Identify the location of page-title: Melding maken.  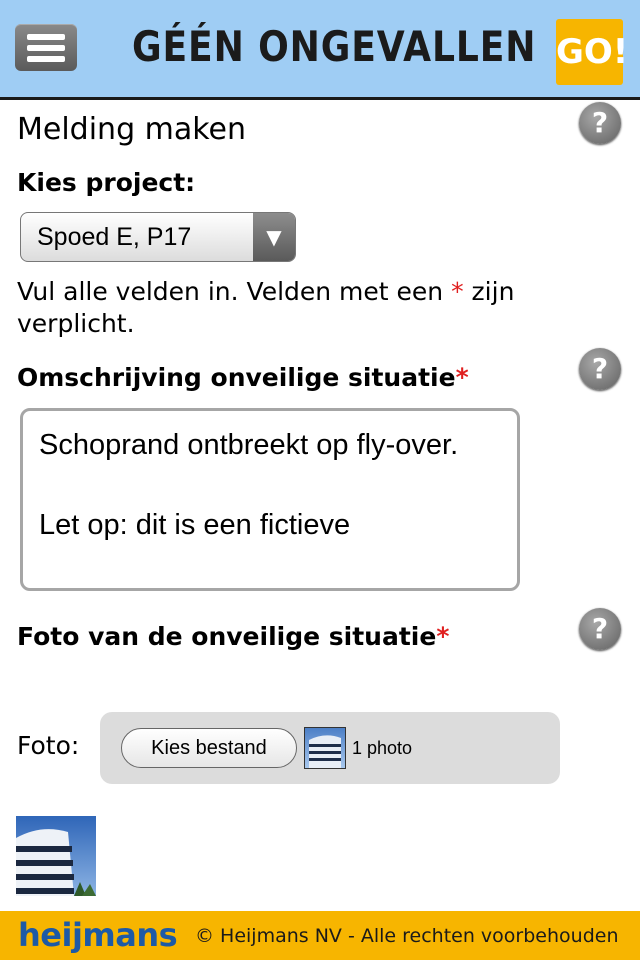
(132, 129).